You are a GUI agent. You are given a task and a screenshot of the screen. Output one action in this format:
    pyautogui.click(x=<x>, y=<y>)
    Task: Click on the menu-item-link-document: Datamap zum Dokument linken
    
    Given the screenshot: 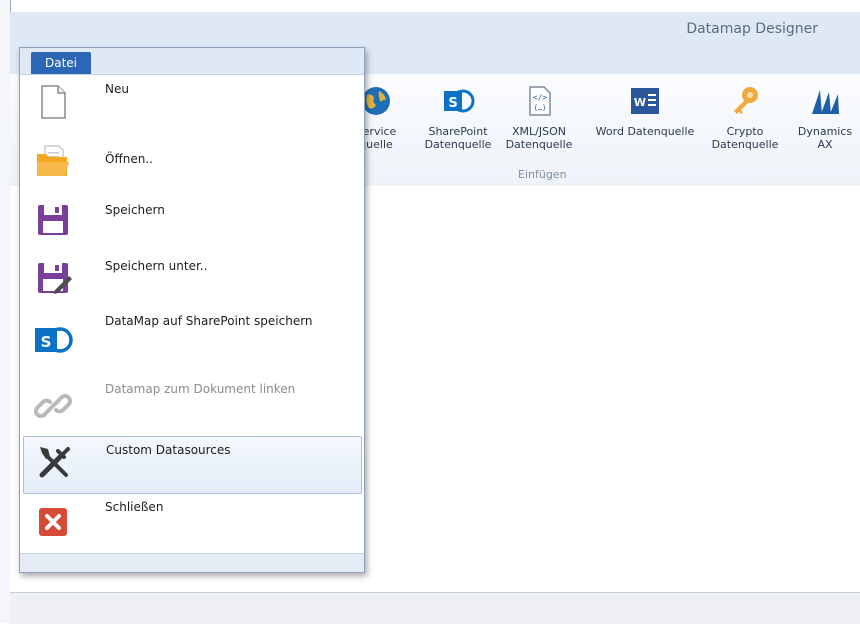 What is the action you would take?
    pyautogui.click(x=191, y=402)
    